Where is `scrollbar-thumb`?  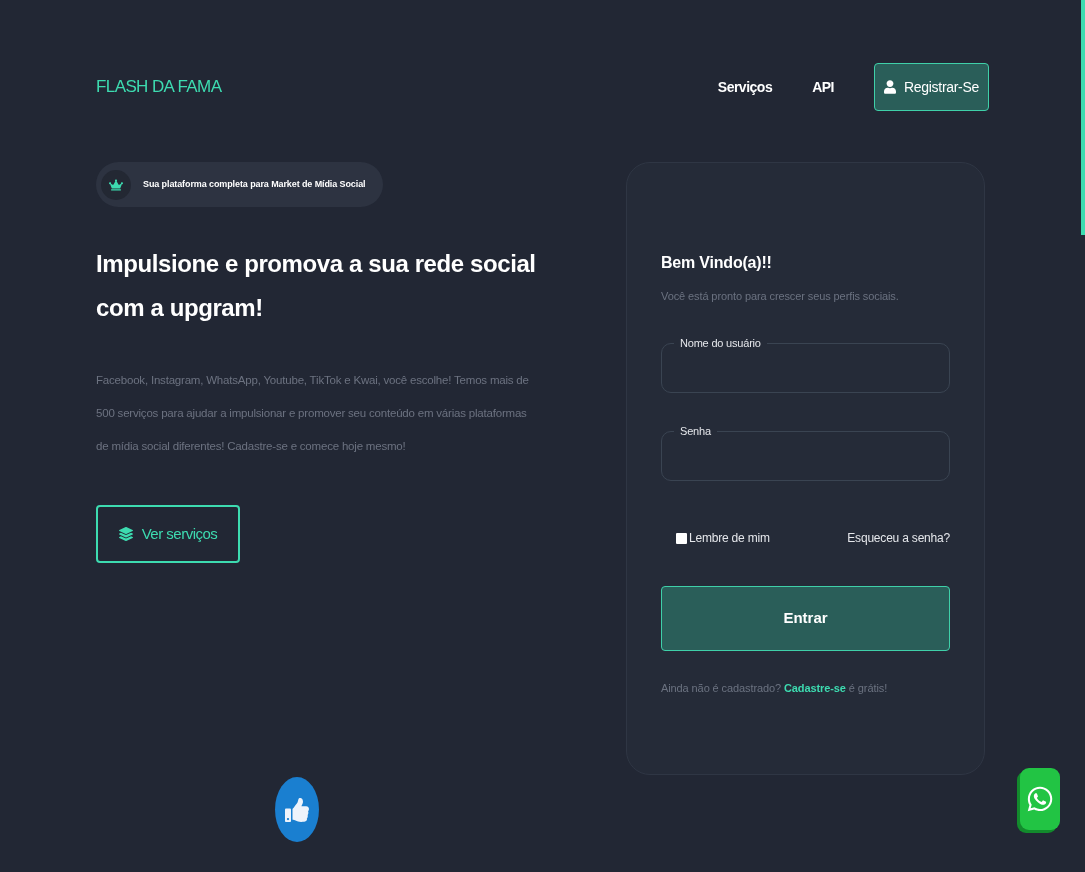
scrollbar-thumb is located at coordinates (1083, 117).